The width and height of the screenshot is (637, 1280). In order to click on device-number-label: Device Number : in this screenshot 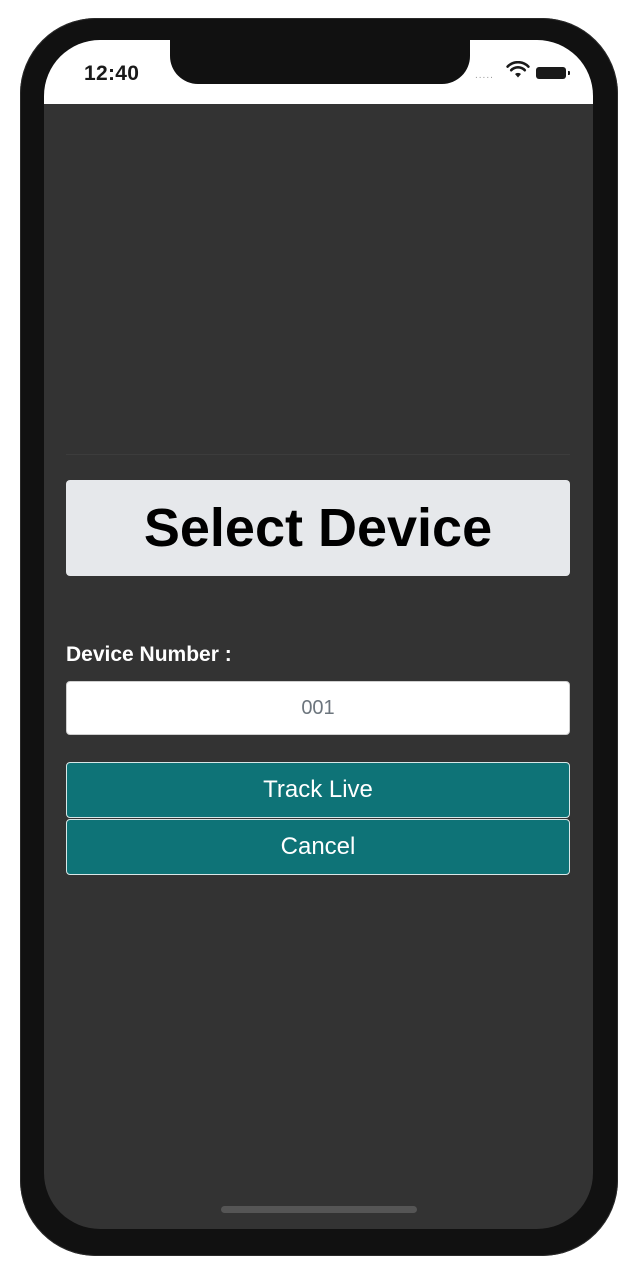, I will do `click(149, 654)`.